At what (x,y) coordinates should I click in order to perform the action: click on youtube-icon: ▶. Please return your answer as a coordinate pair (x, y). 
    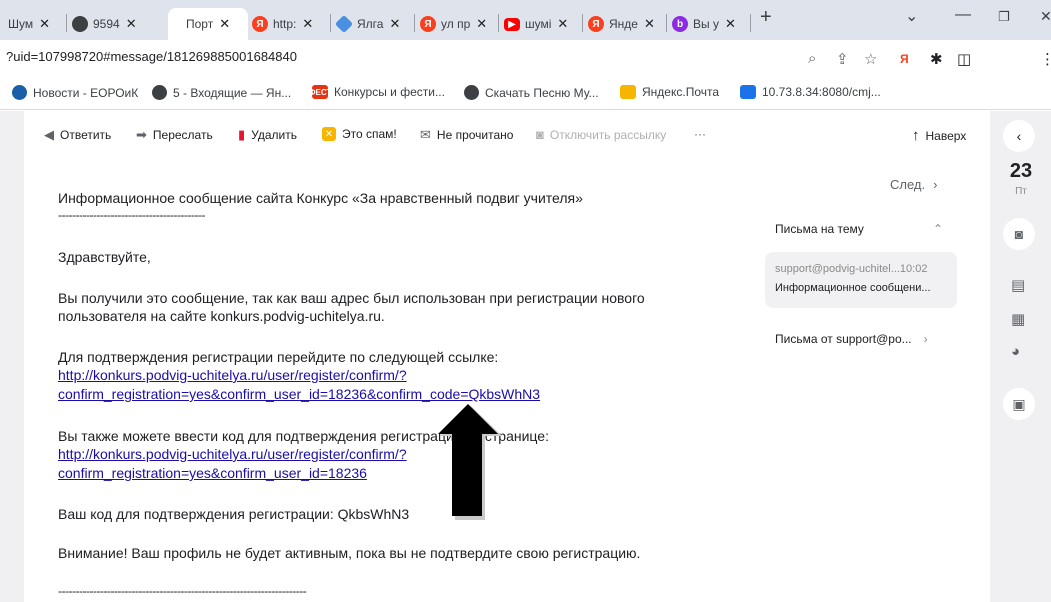
    Looking at the image, I should click on (512, 24).